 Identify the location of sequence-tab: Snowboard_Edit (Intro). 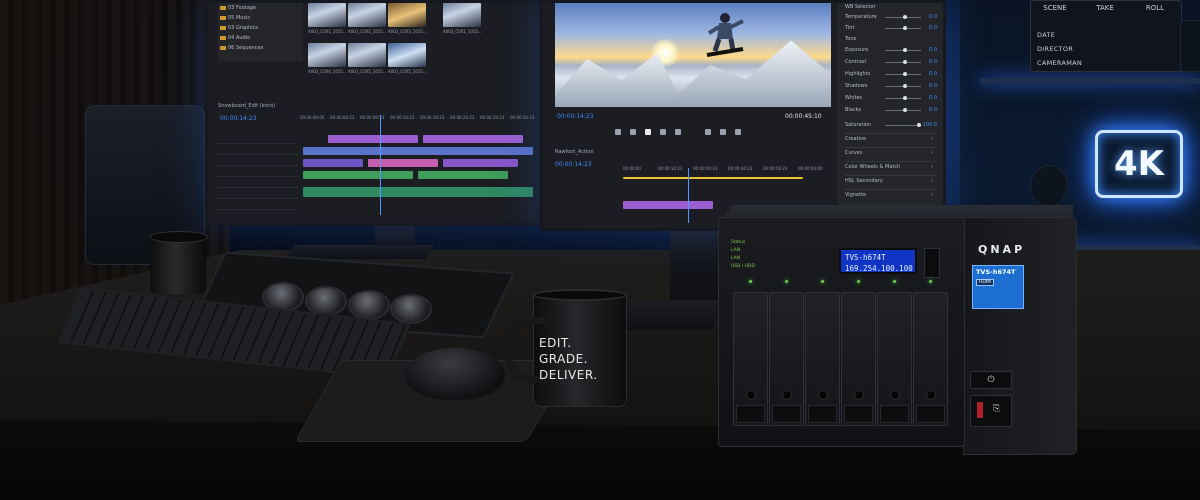
(378, 108).